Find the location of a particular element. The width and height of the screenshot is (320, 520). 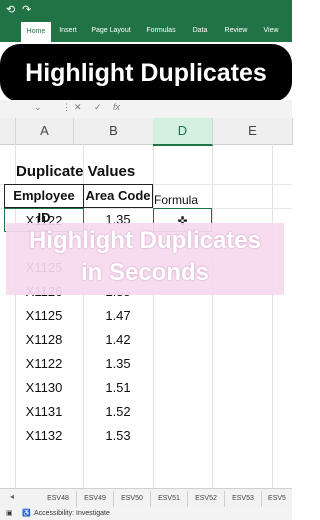

tab-home: Home is located at coordinates (36, 32).